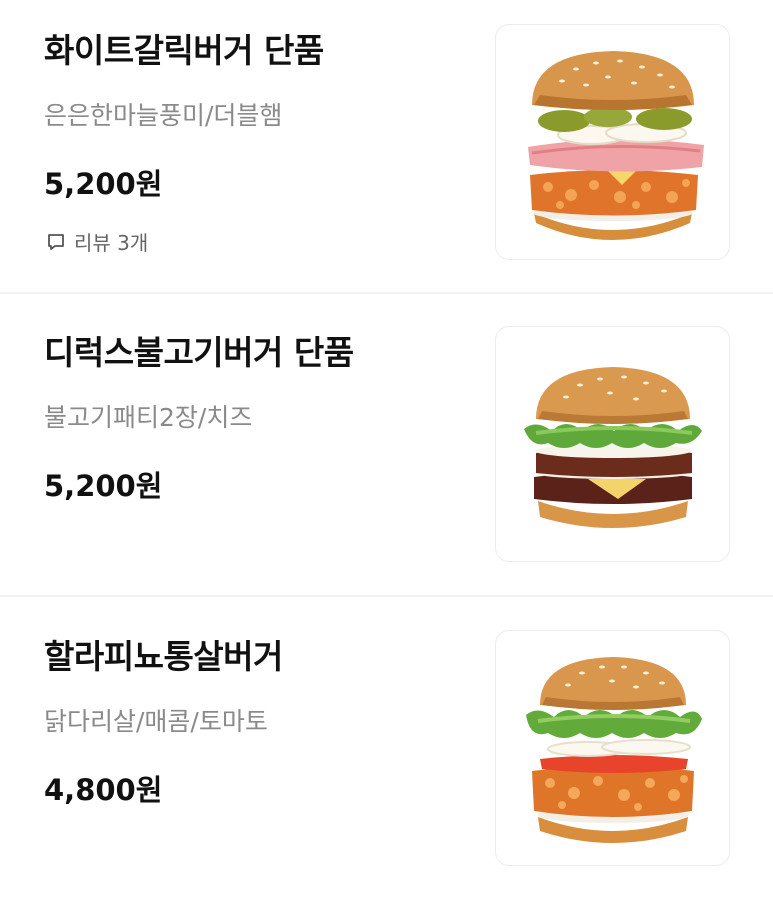 This screenshot has height=898, width=773. What do you see at coordinates (199, 352) in the screenshot?
I see `item-name: 디럭스불고기버거 단품` at bounding box center [199, 352].